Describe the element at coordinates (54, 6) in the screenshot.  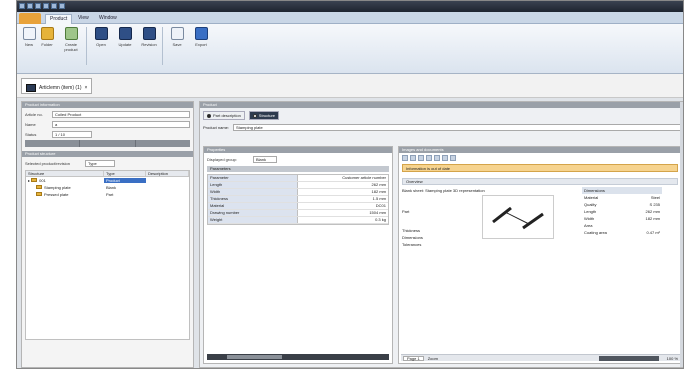
I see `qat-open-icon` at that location.